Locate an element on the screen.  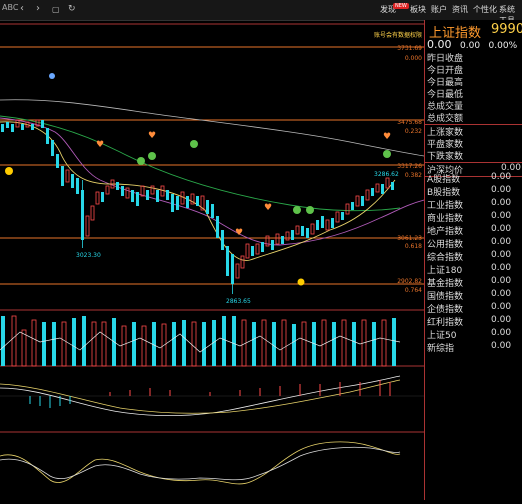
index-list-label: A股指数 is located at coordinates (444, 180).